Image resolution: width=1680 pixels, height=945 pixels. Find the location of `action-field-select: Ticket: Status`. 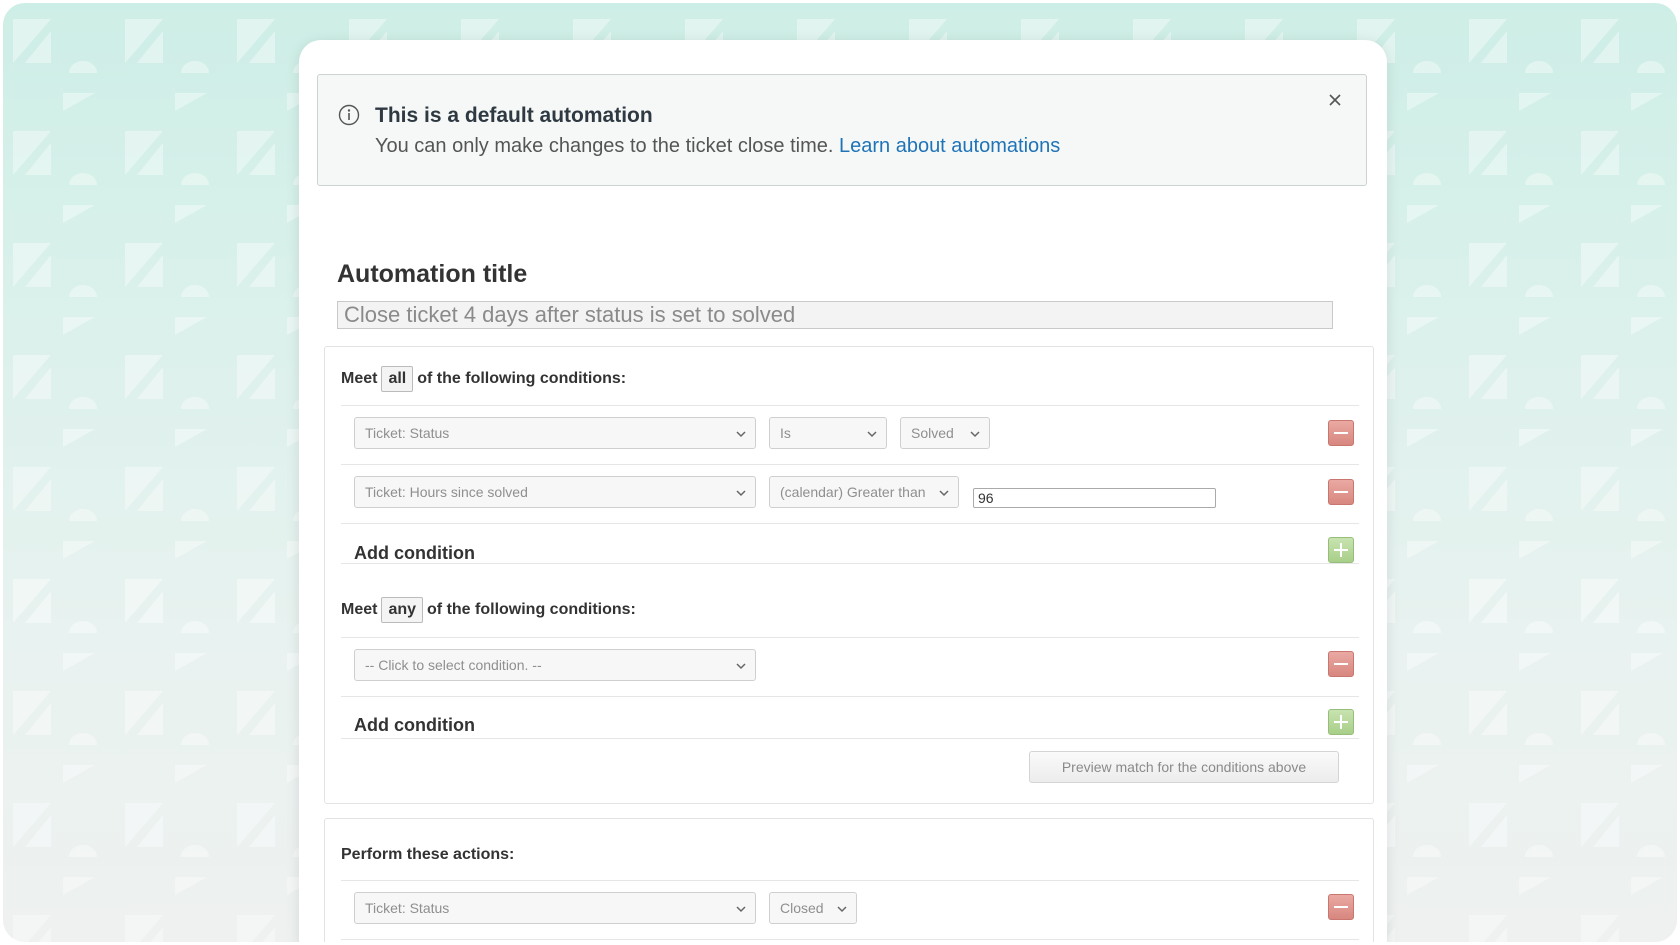

action-field-select: Ticket: Status is located at coordinates (555, 908).